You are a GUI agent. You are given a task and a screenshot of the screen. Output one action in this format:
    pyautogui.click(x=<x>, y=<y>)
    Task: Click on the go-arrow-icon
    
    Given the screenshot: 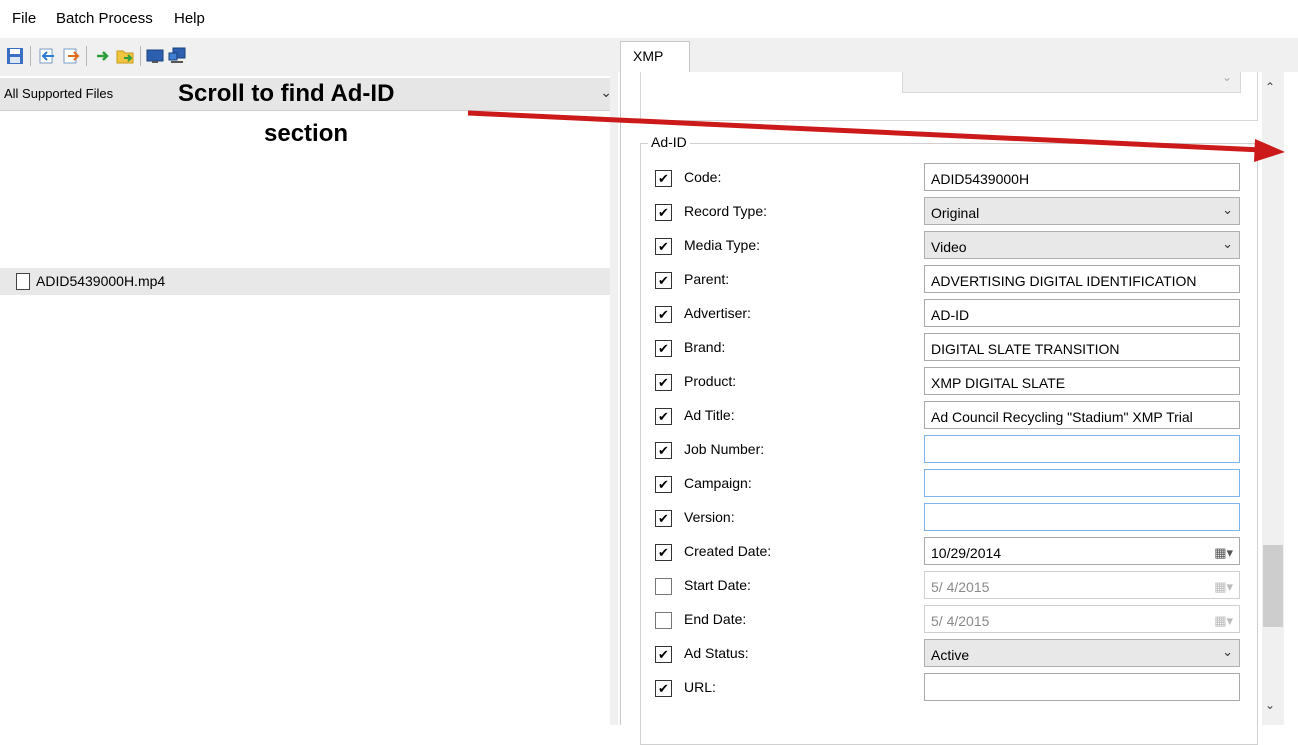 What is the action you would take?
    pyautogui.click(x=103, y=56)
    